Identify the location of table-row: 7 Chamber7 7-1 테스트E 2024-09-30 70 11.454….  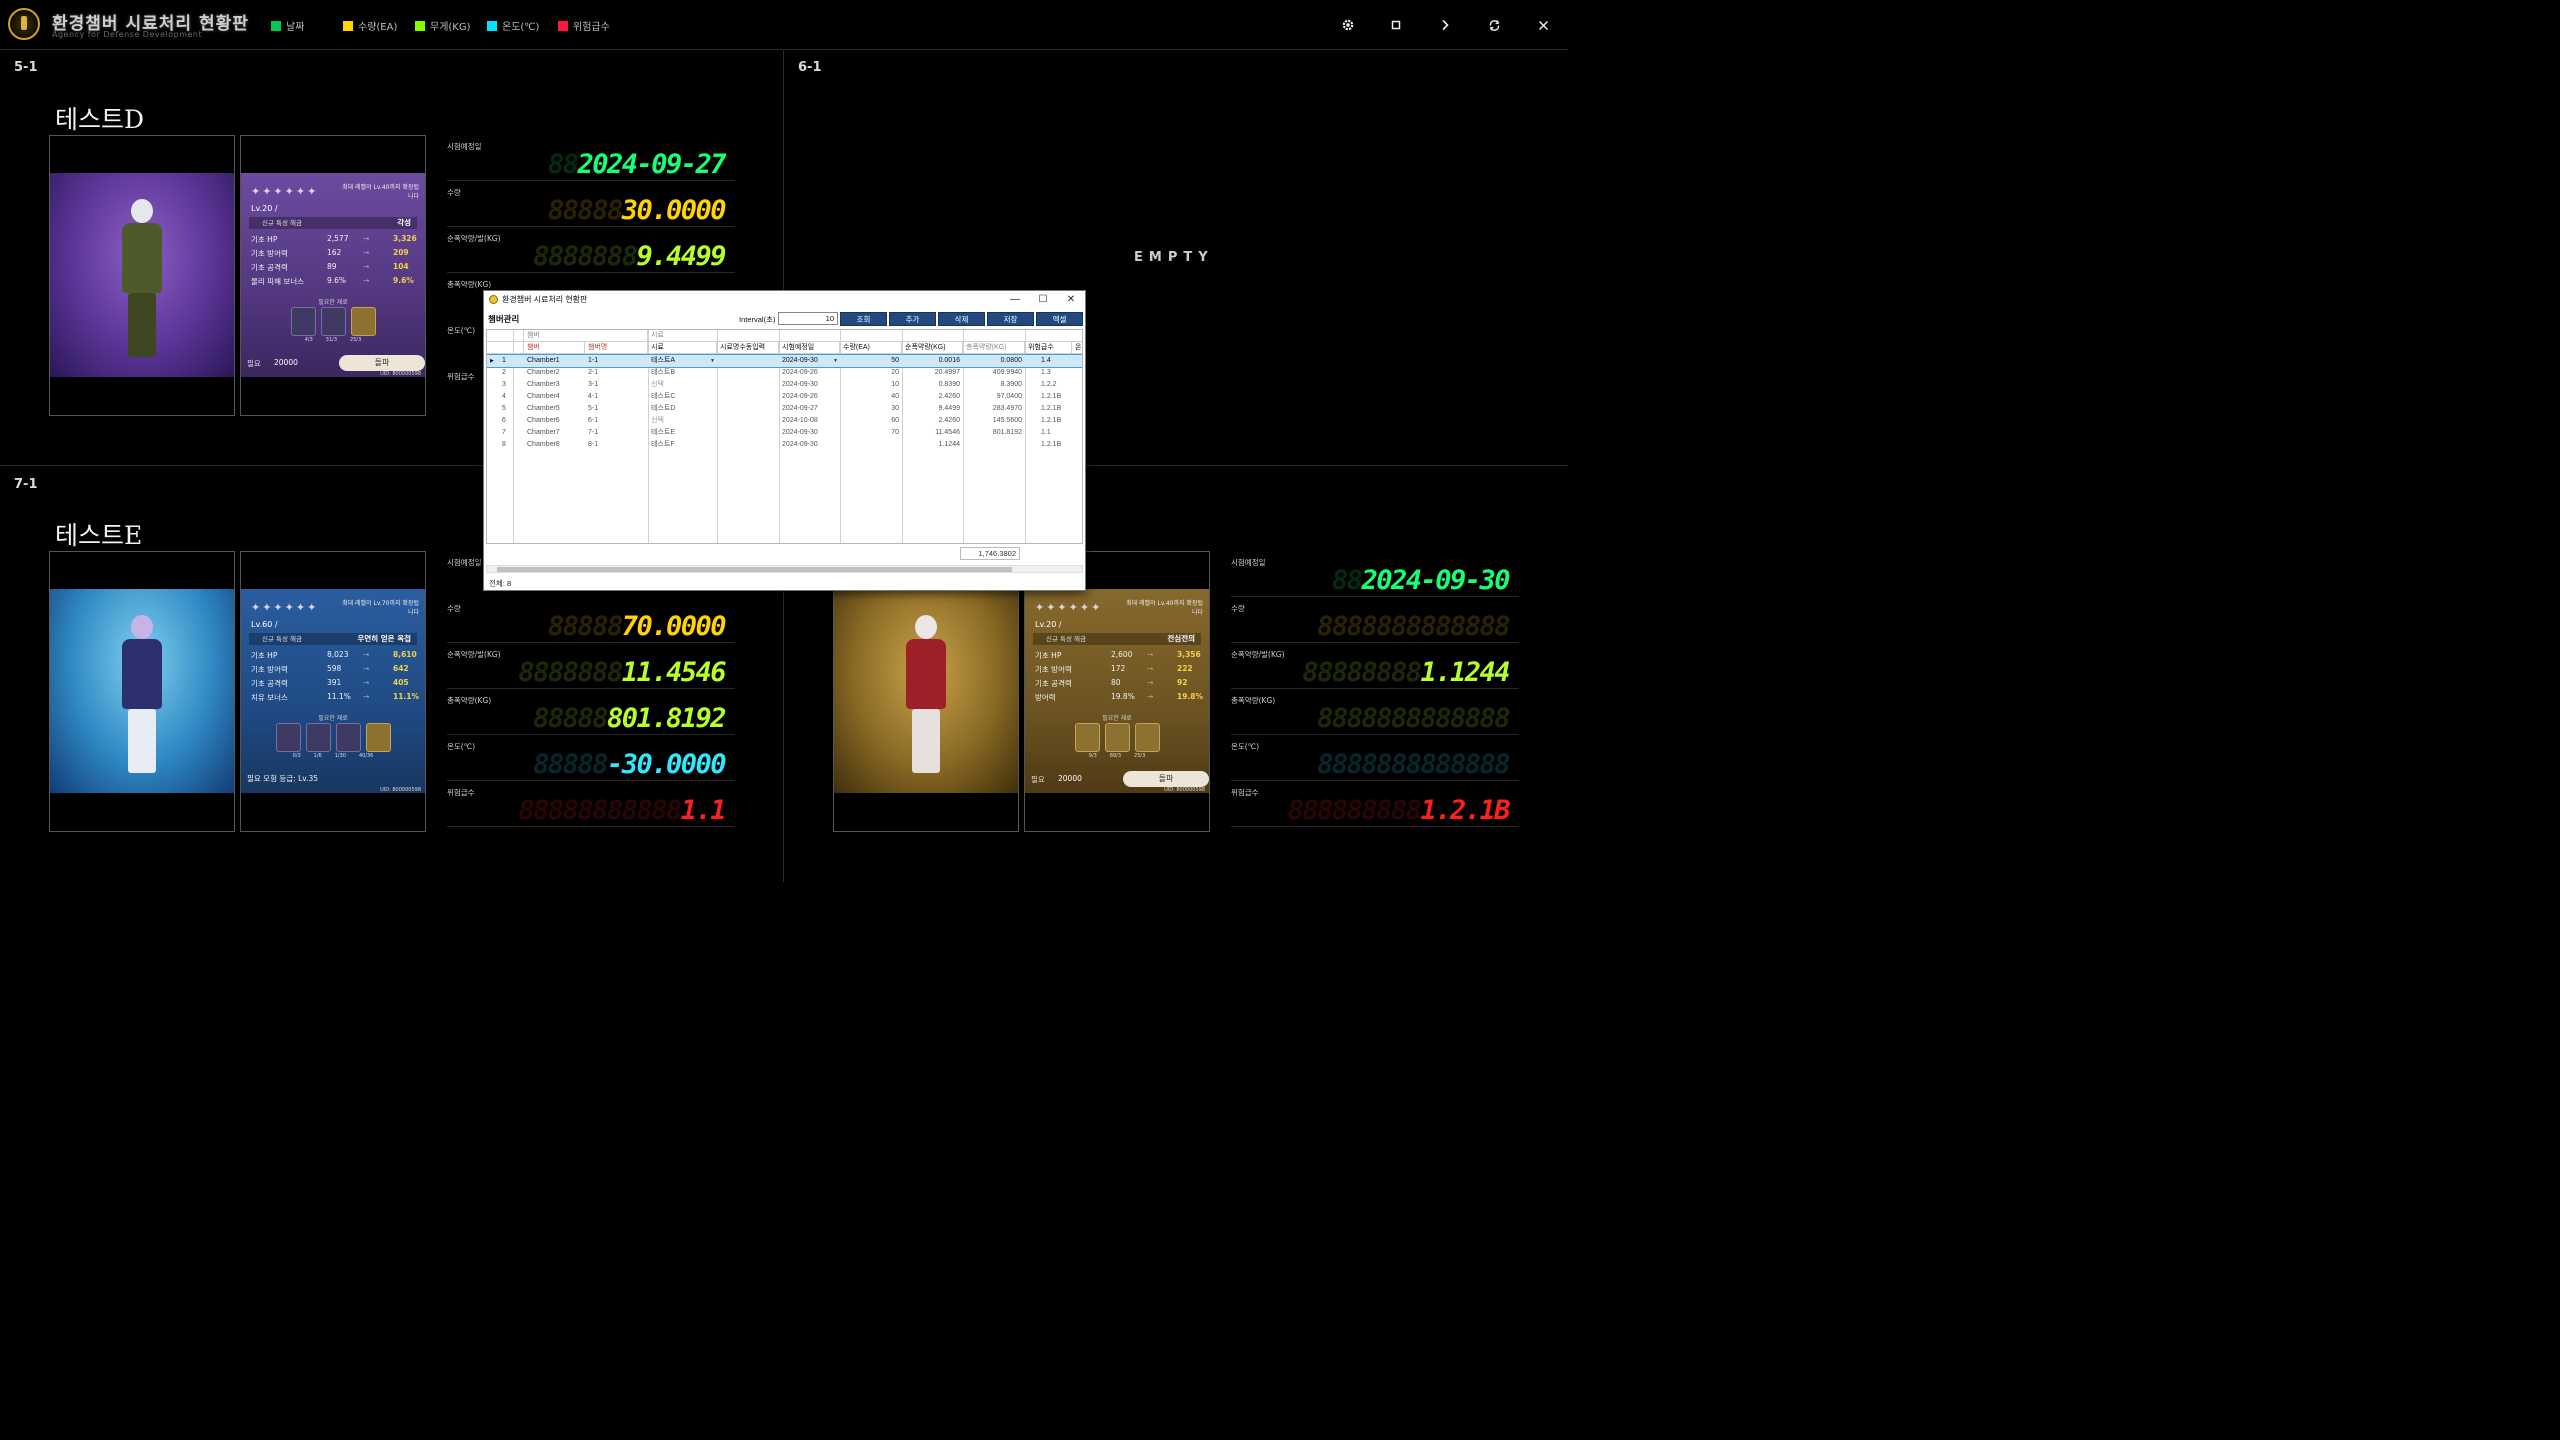
(784, 433).